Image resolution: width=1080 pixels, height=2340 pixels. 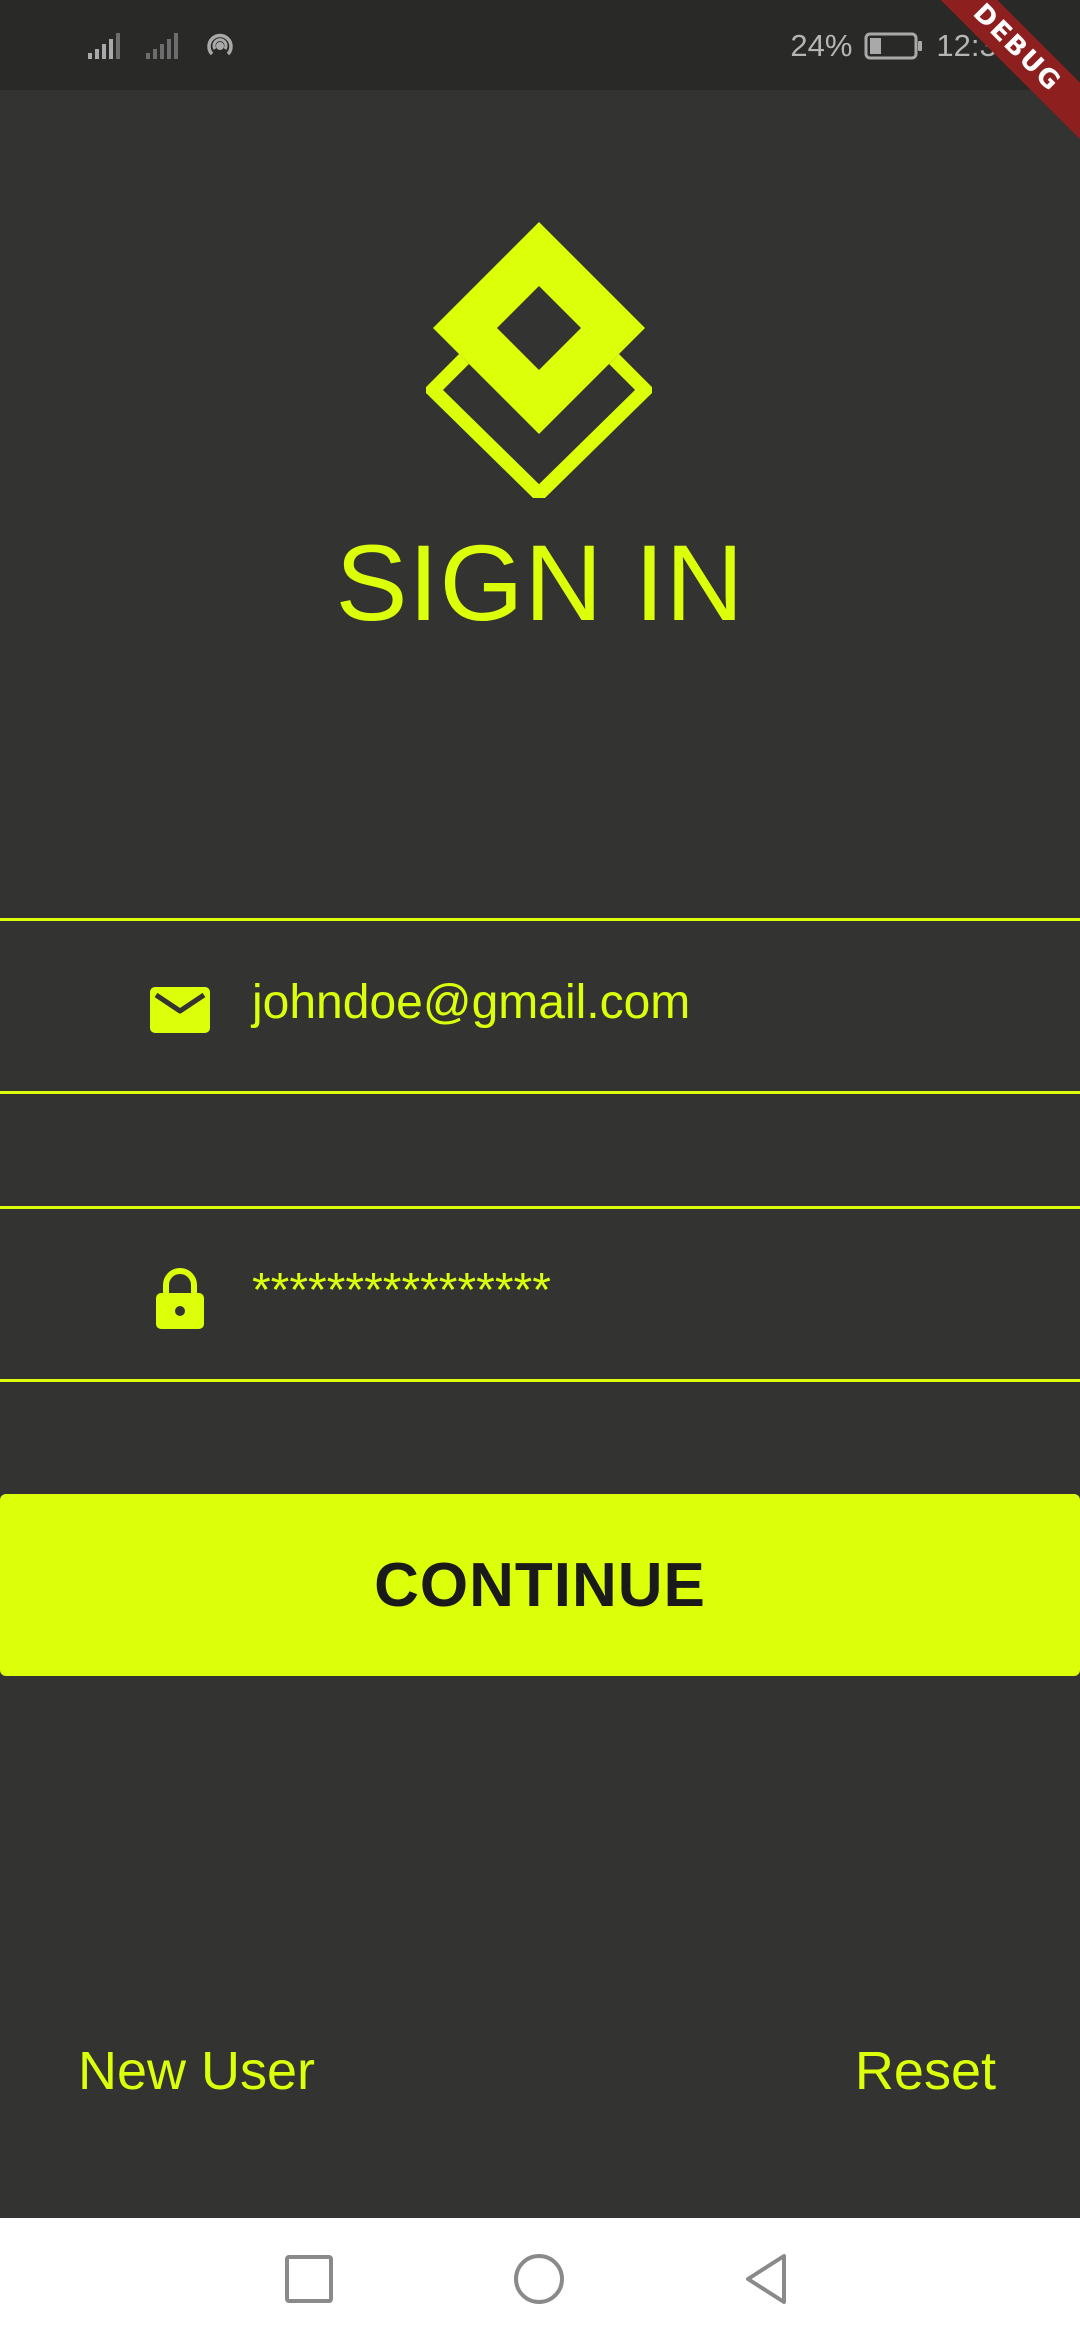 I want to click on password-value: ****************, so click(x=401, y=1290).